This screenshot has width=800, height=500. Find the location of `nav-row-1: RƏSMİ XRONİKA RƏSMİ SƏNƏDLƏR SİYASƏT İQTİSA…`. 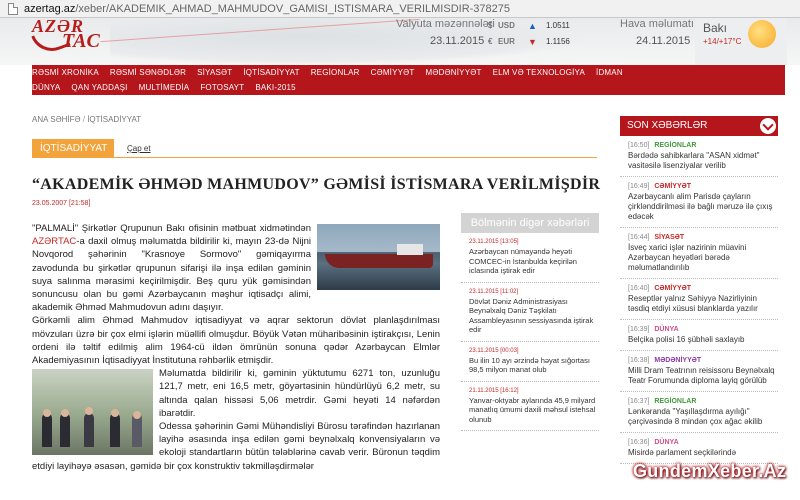

nav-row-1: RƏSMİ XRONİKA RƏSMİ SƏNƏDLƏR SİYASƏT İQTİSA… is located at coordinates (333, 72).